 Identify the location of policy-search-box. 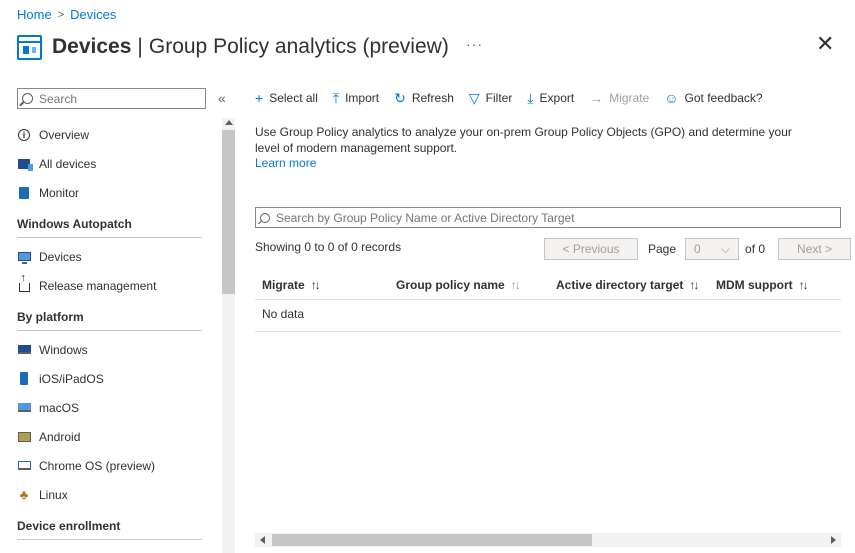
(548, 217).